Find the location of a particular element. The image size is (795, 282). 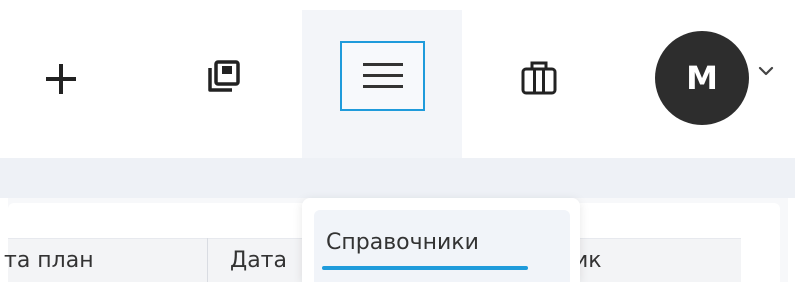

toolbar-band is located at coordinates (397, 178).